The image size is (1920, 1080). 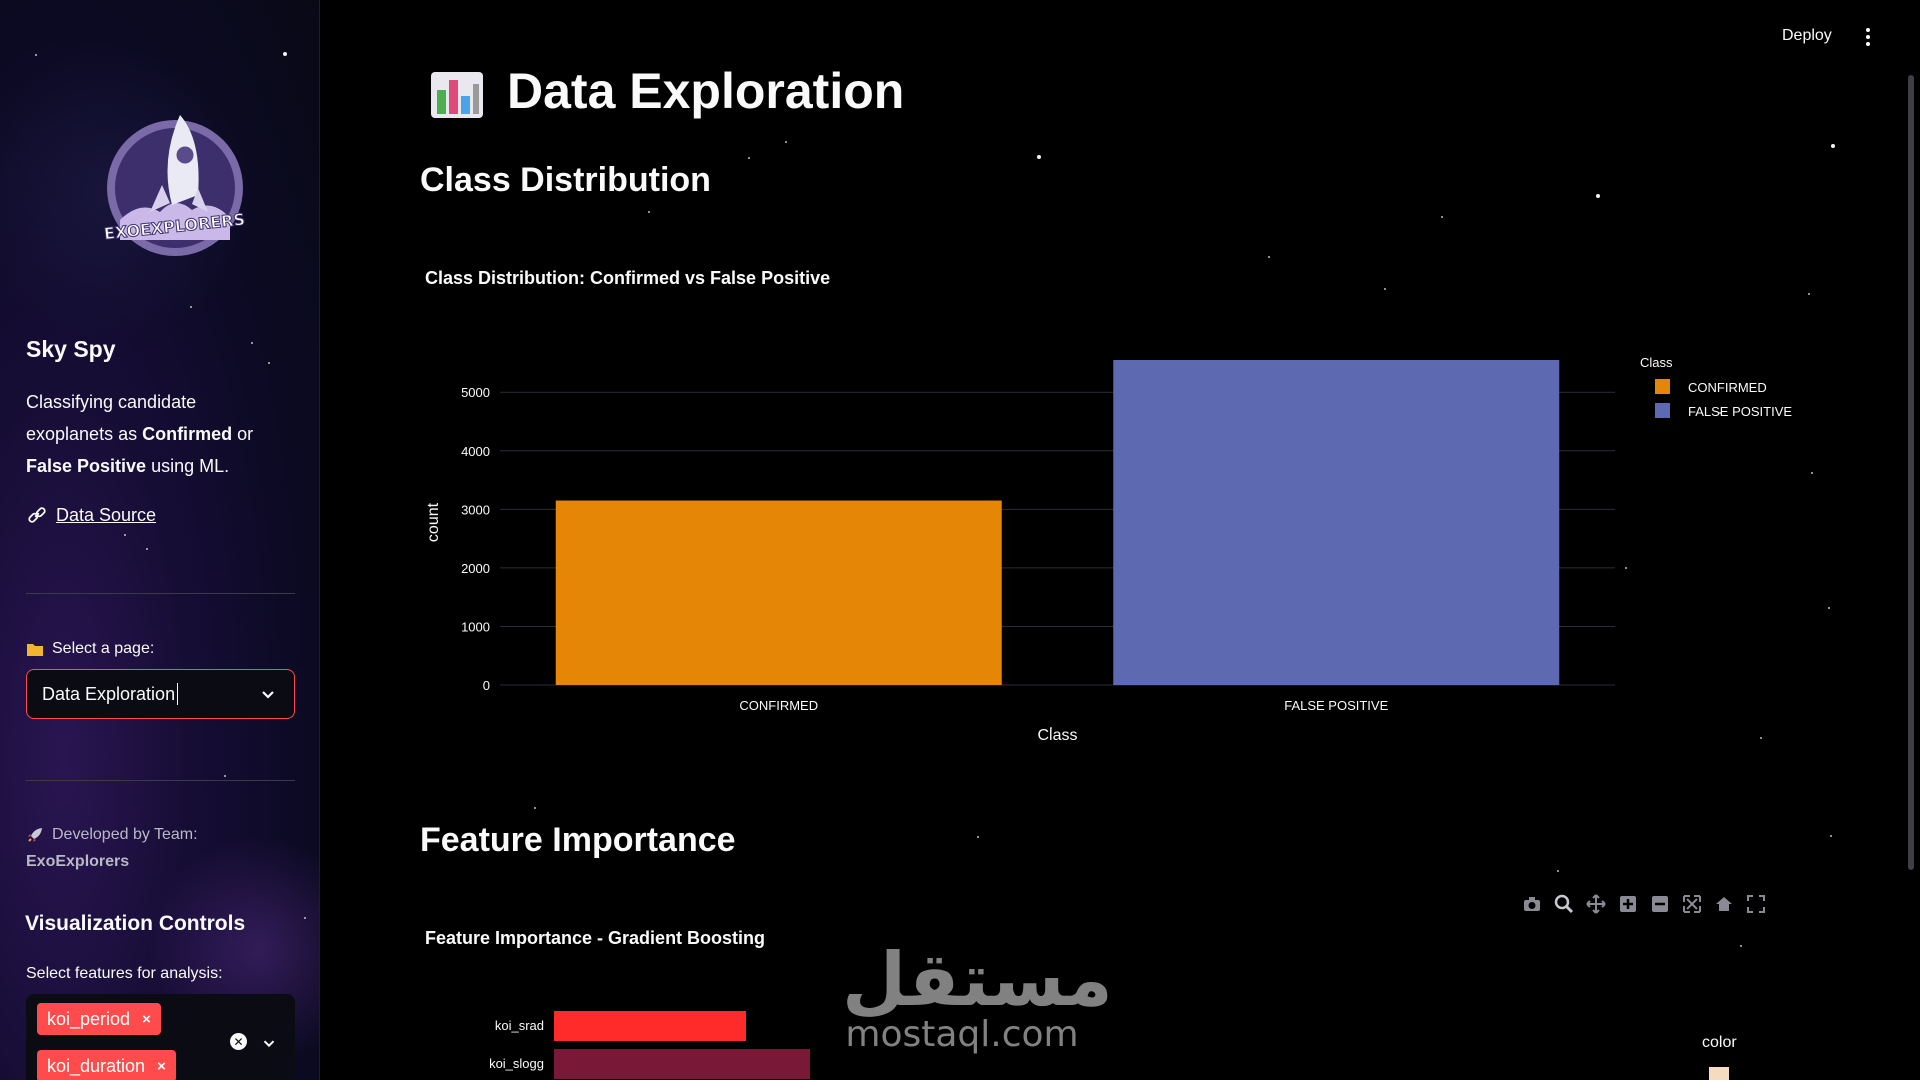 What do you see at coordinates (37, 515) in the screenshot?
I see `link-icon` at bounding box center [37, 515].